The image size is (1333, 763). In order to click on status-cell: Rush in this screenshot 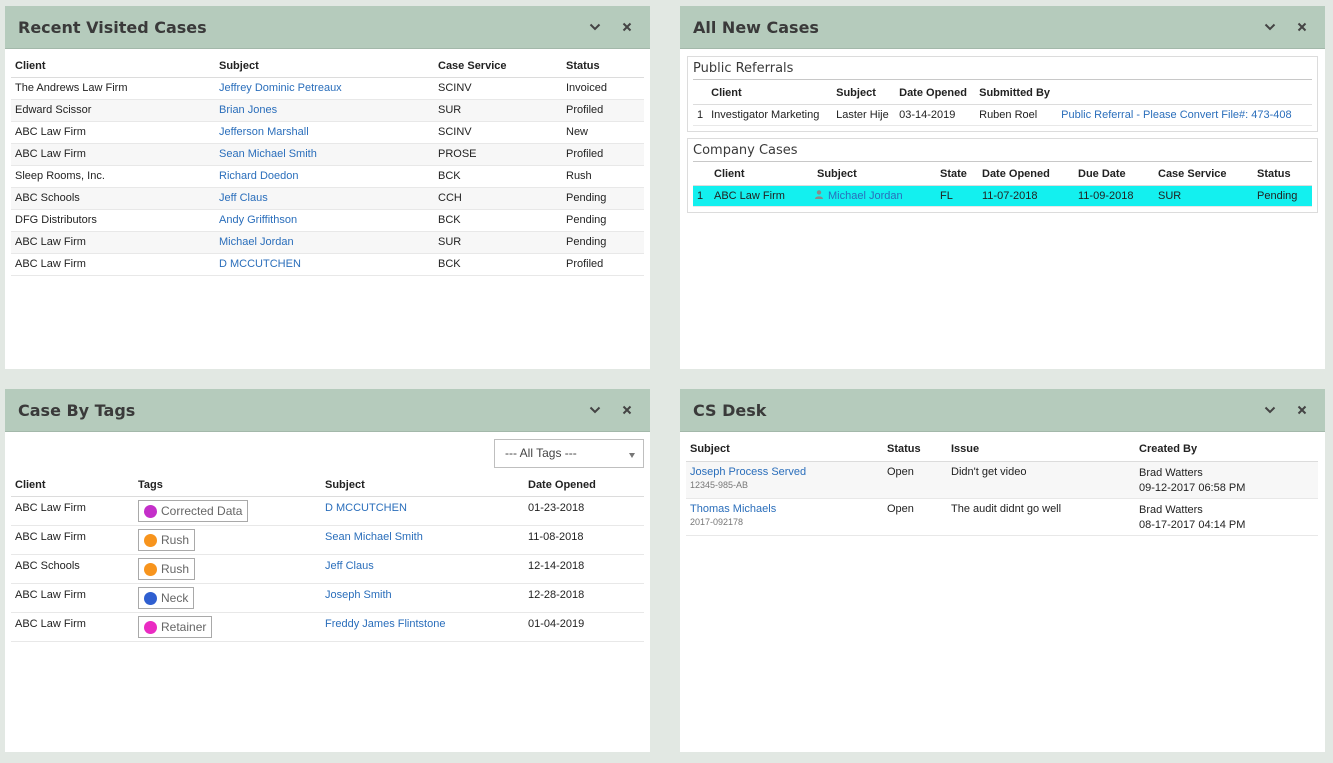, I will do `click(603, 176)`.